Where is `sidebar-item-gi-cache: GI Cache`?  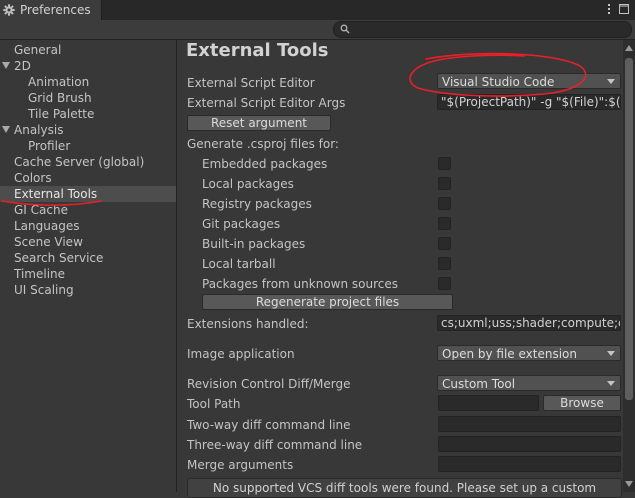 sidebar-item-gi-cache: GI Cache is located at coordinates (88, 210).